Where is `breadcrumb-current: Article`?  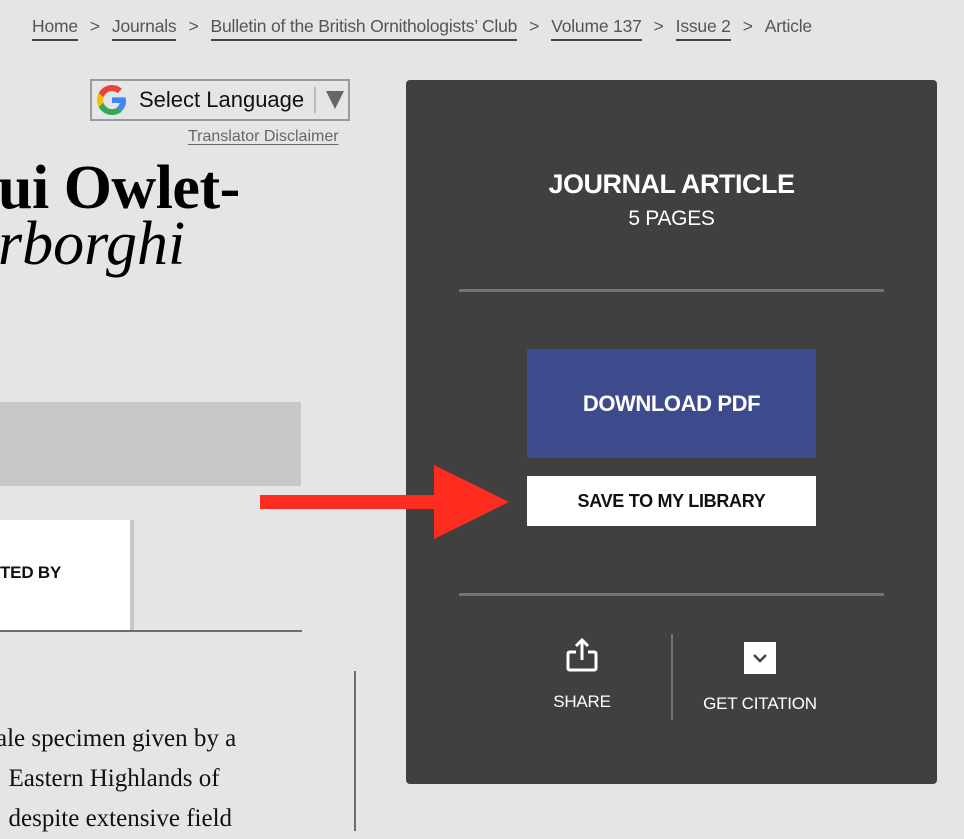
breadcrumb-current: Article is located at coordinates (788, 25).